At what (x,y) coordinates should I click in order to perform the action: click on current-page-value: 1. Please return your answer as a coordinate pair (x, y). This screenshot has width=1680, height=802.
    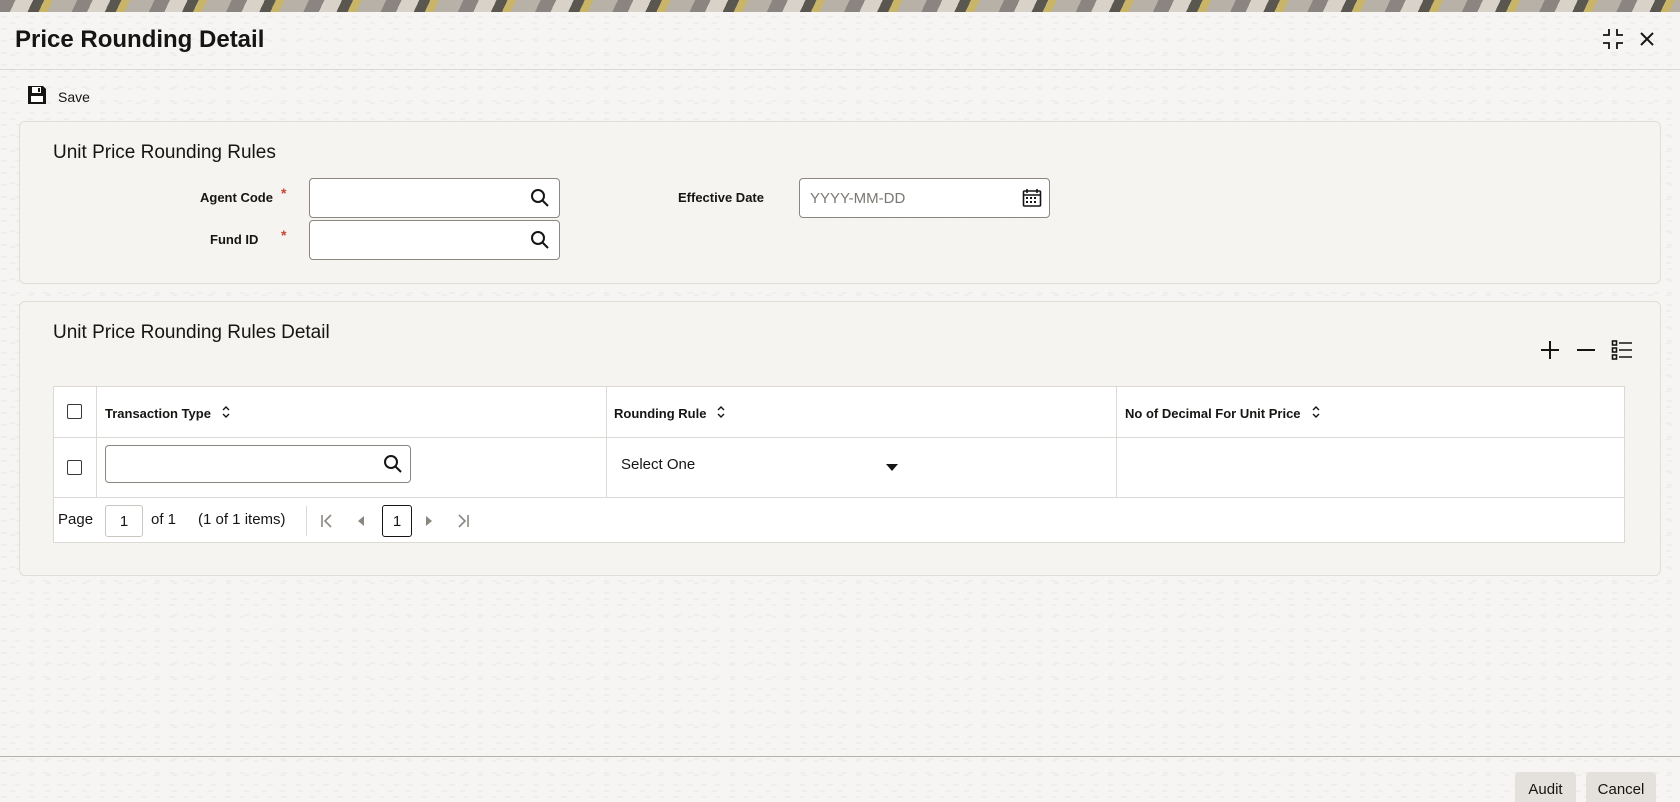
    Looking at the image, I should click on (397, 521).